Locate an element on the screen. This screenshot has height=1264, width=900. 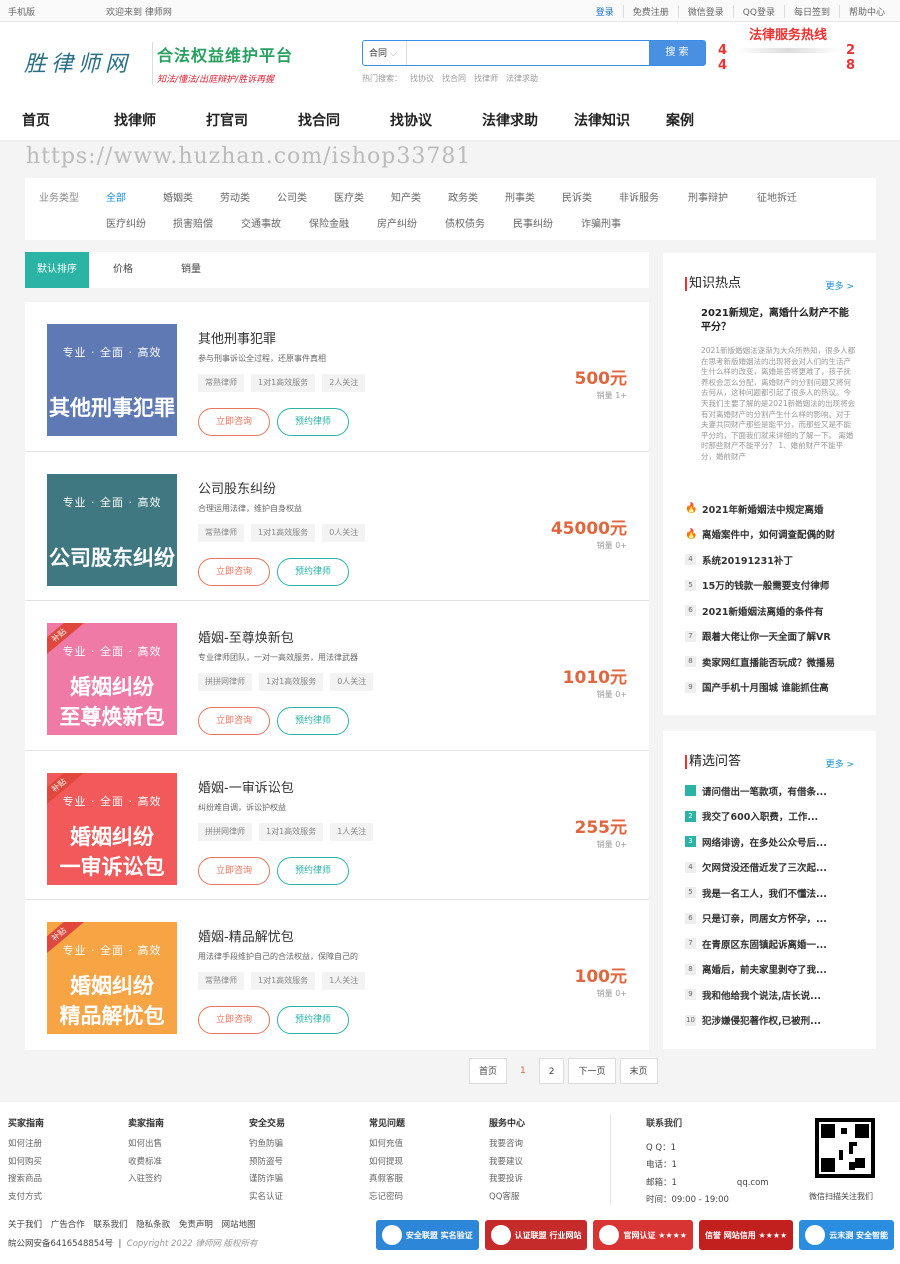
service-title: 婚姻-精品解忧包 is located at coordinates (246, 935).